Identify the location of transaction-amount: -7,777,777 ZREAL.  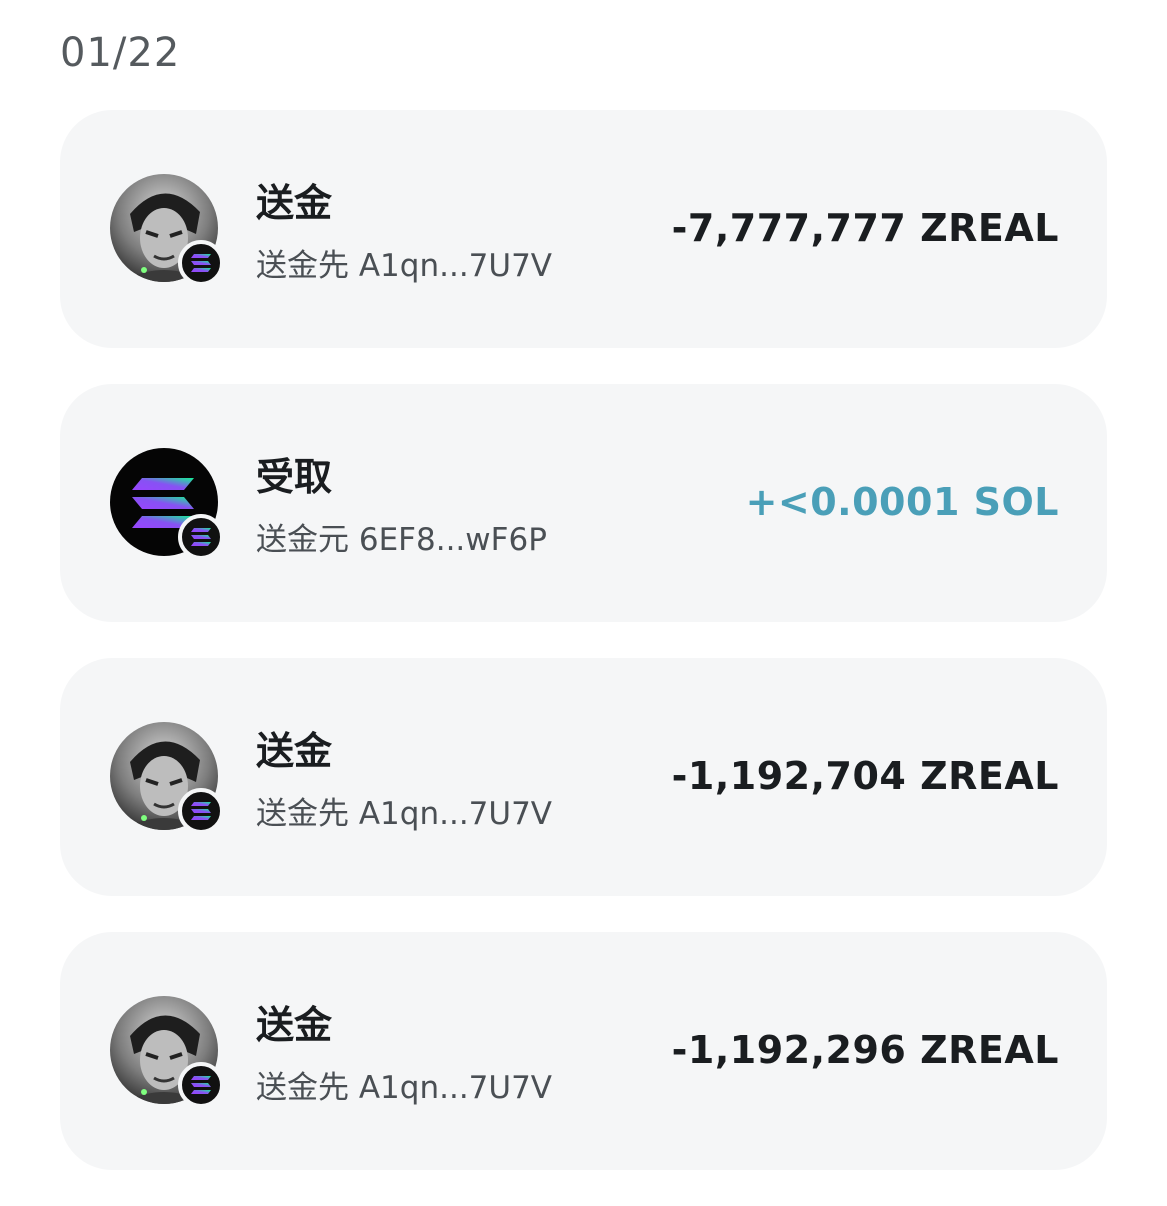
(865, 228).